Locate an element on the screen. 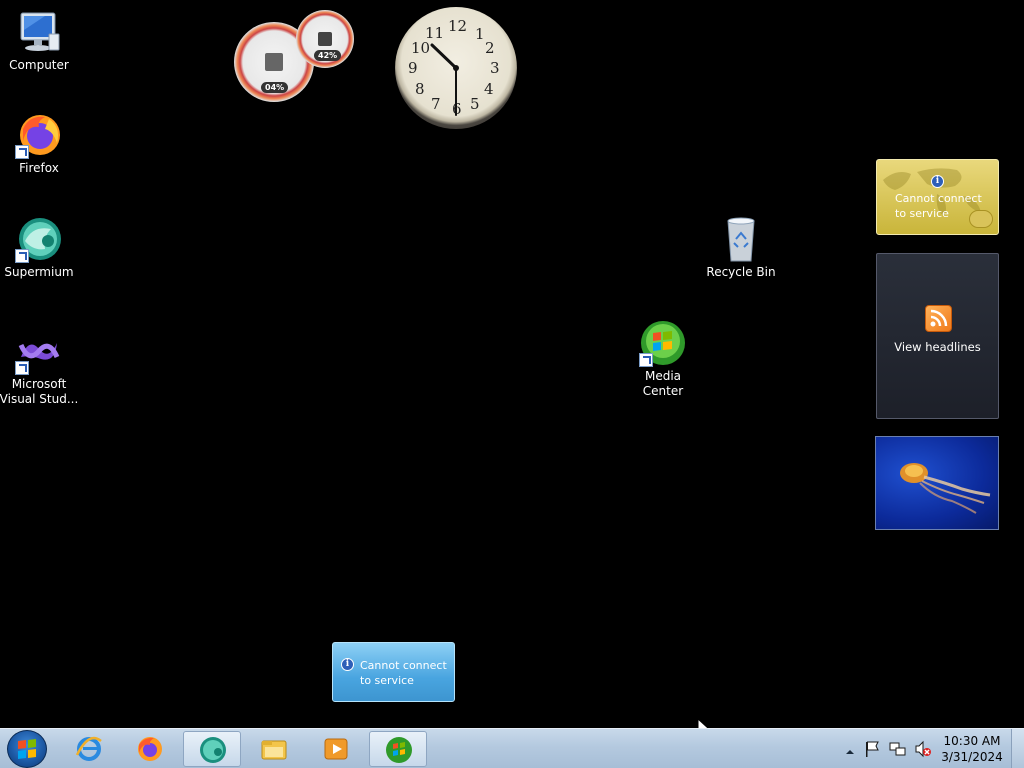  network-button is located at coordinates (898, 749).